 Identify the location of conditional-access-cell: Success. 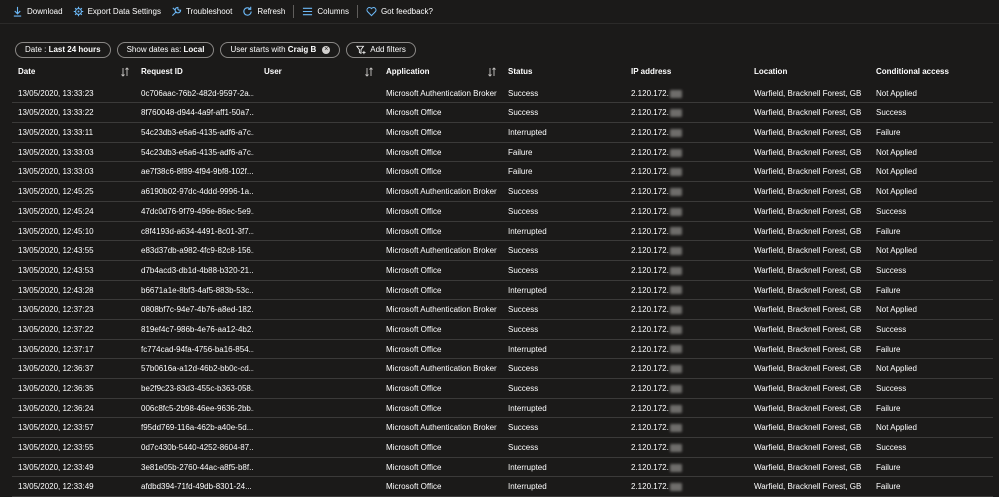
(891, 448).